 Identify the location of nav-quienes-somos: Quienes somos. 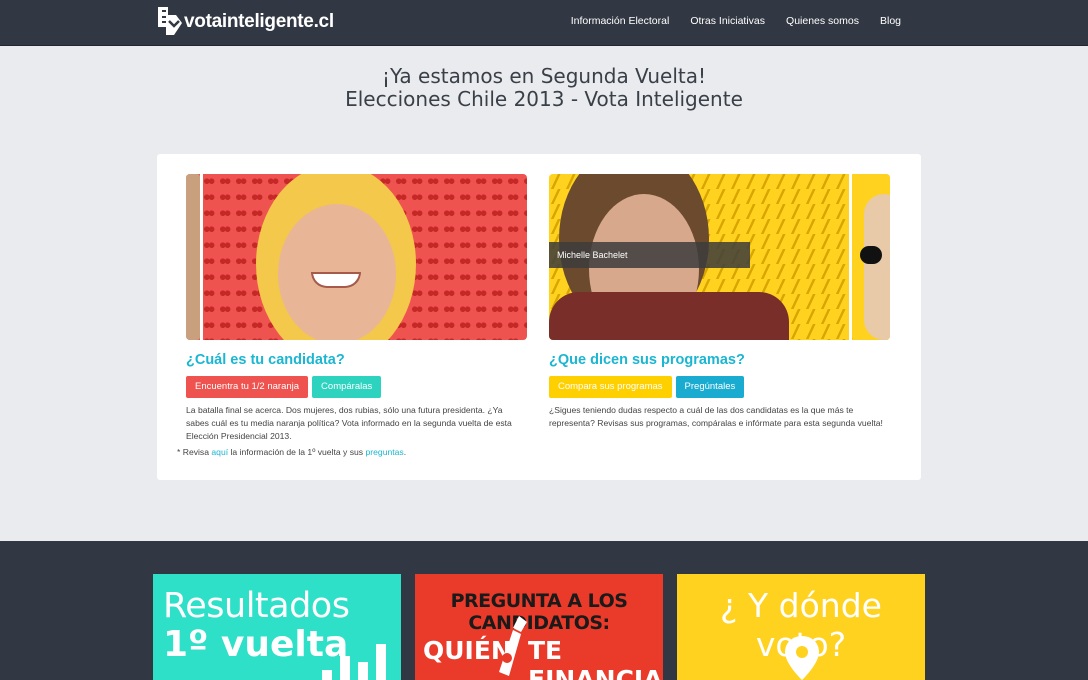
(822, 21).